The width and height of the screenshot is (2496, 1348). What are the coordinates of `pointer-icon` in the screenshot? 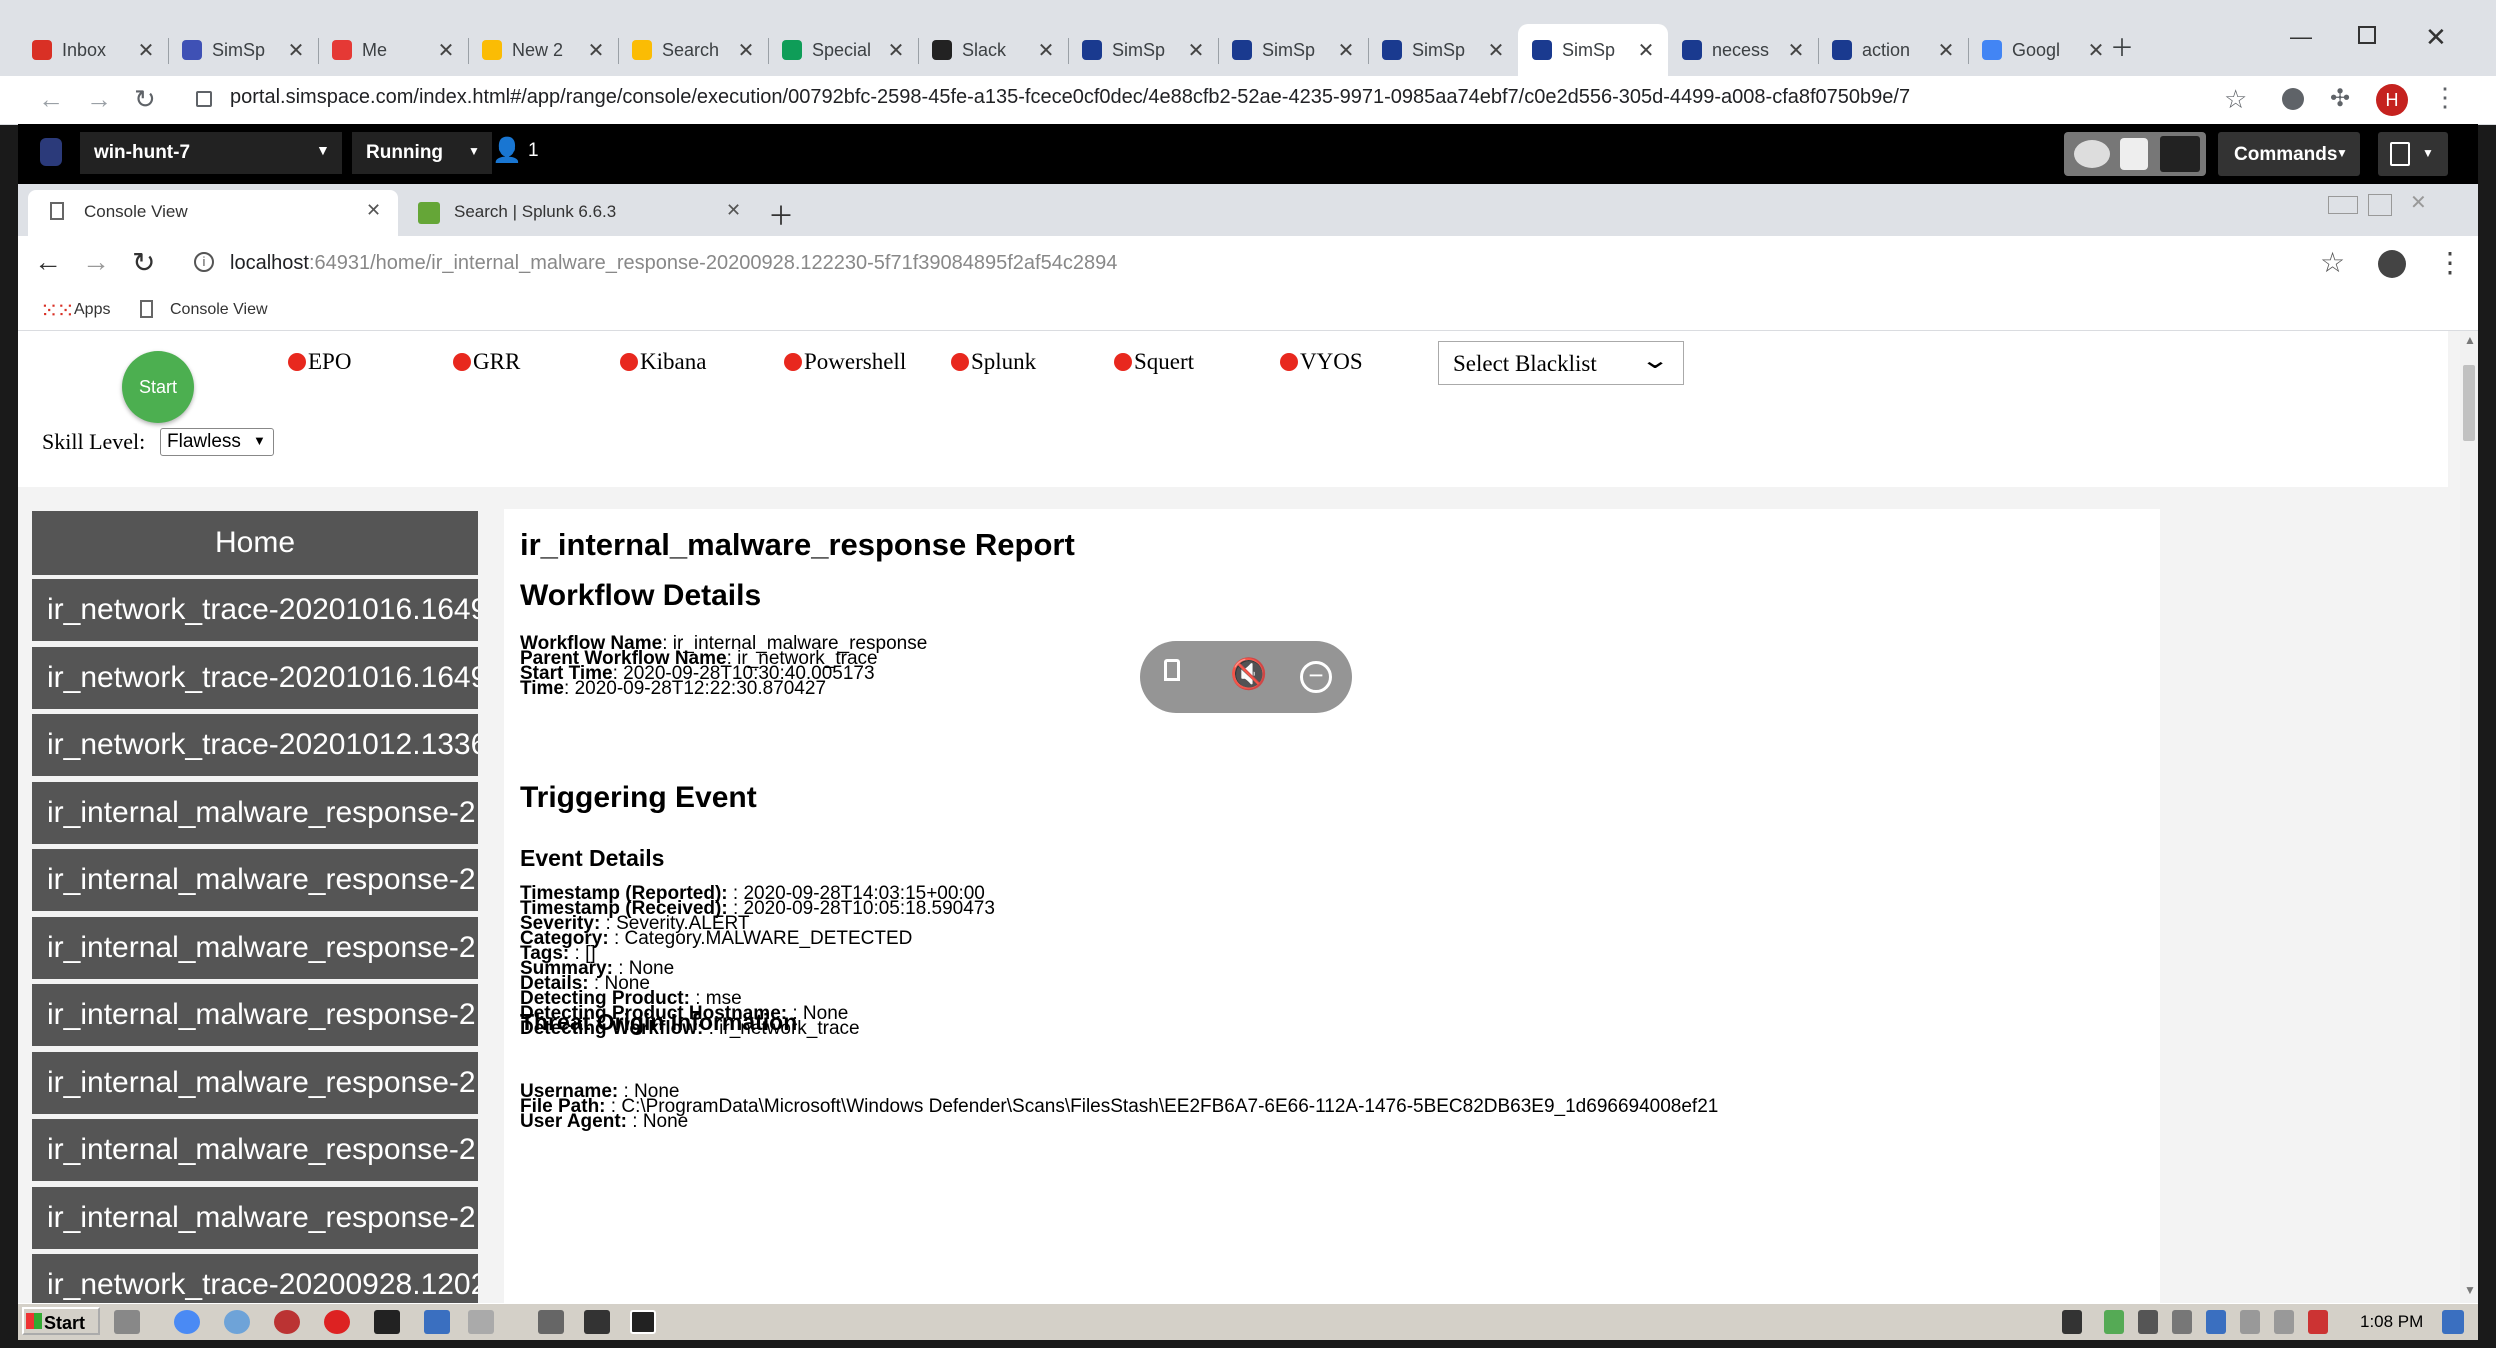 It's located at (2134, 154).